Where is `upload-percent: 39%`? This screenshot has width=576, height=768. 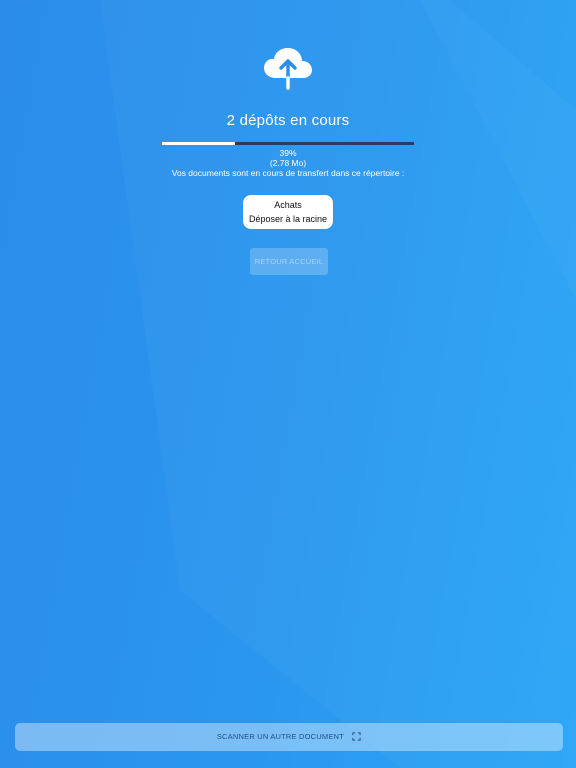
upload-percent: 39% is located at coordinates (288, 153).